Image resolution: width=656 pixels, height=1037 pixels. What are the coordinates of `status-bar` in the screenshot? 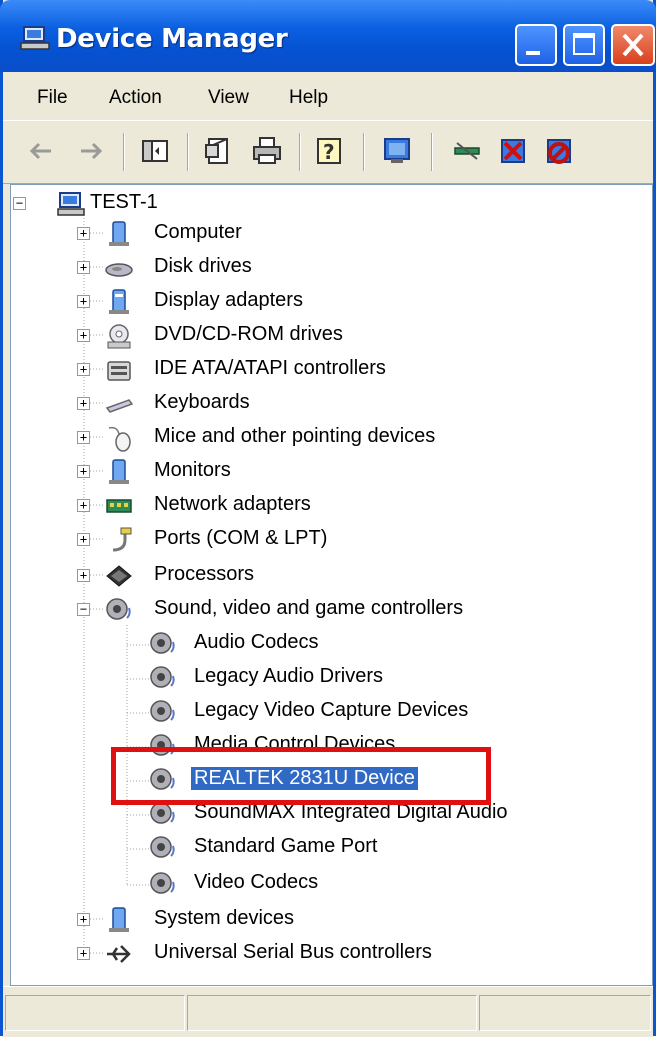 It's located at (328, 1011).